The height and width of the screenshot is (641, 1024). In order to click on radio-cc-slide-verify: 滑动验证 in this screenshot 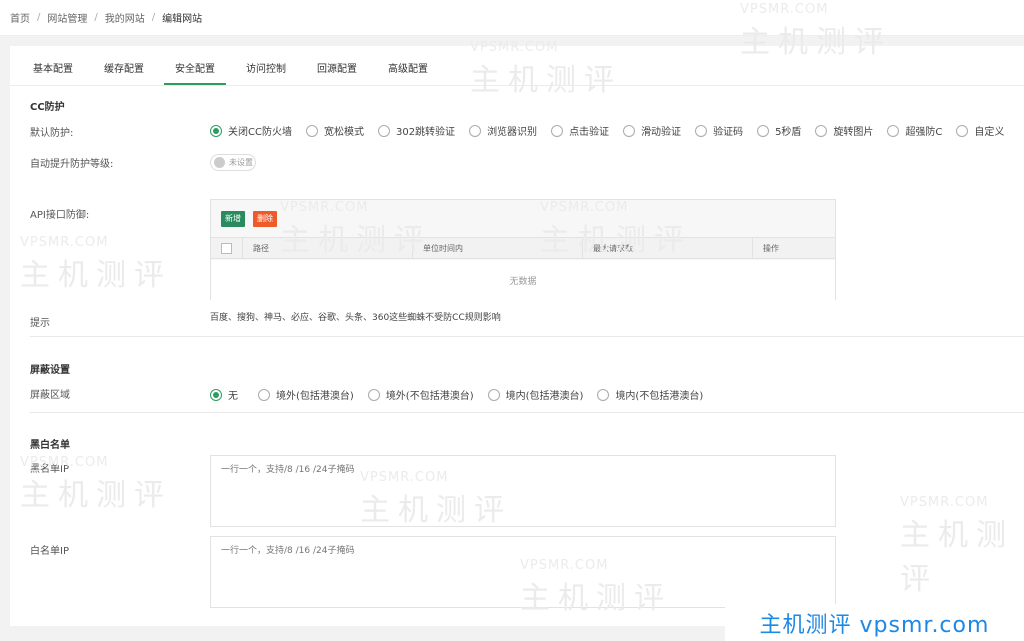, I will do `click(652, 130)`.